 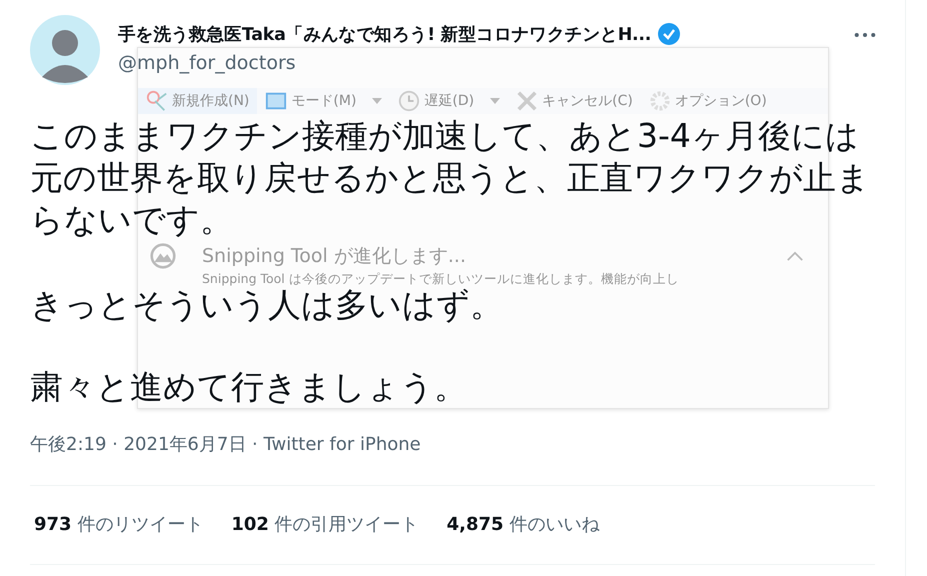 What do you see at coordinates (119, 525) in the screenshot?
I see `engagement-count-link: 973 件のリツイート` at bounding box center [119, 525].